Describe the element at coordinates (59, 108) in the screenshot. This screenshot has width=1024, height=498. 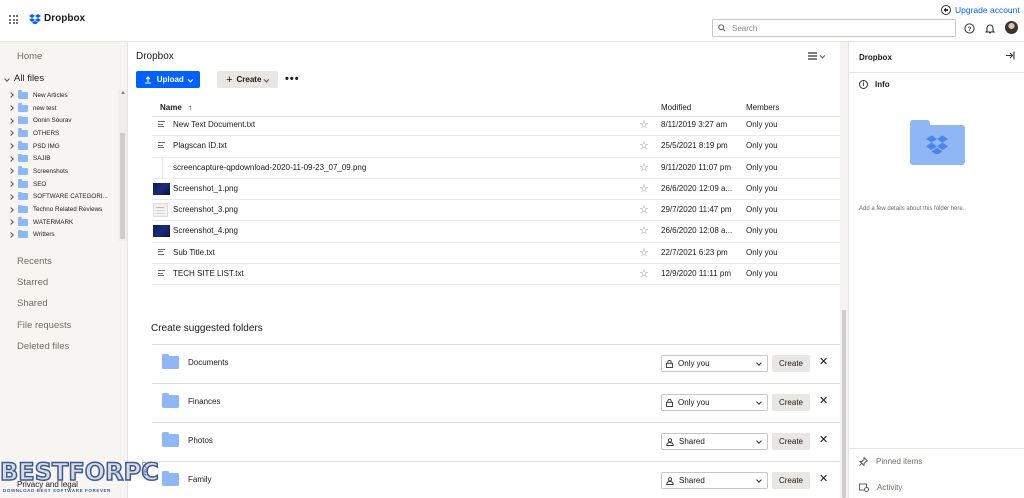
I see `tree-folder-item: new test` at that location.